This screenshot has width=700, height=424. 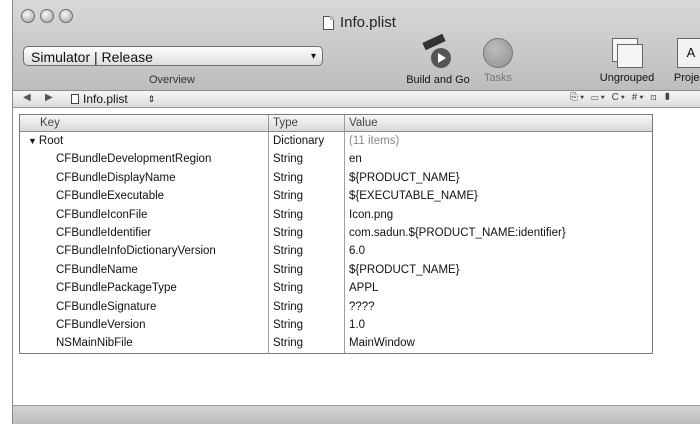 I want to click on project-button: A Project, so click(x=680, y=61).